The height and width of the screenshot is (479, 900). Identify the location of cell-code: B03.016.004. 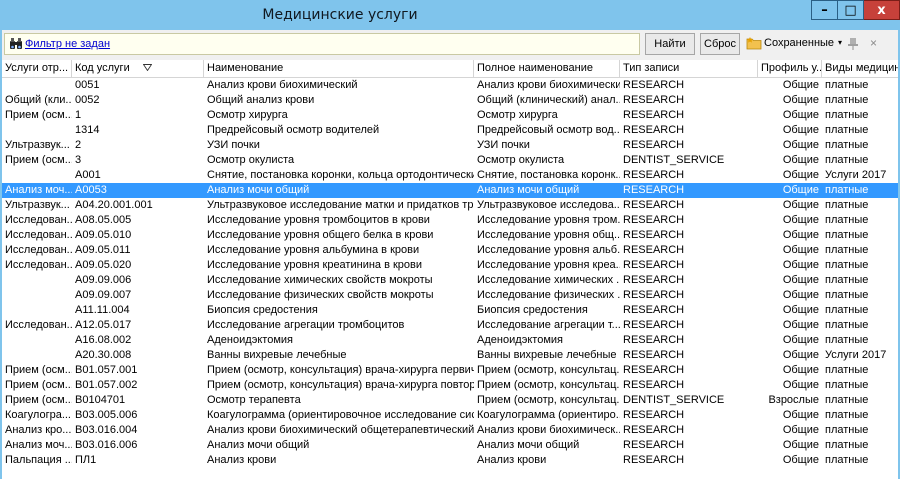
(106, 430).